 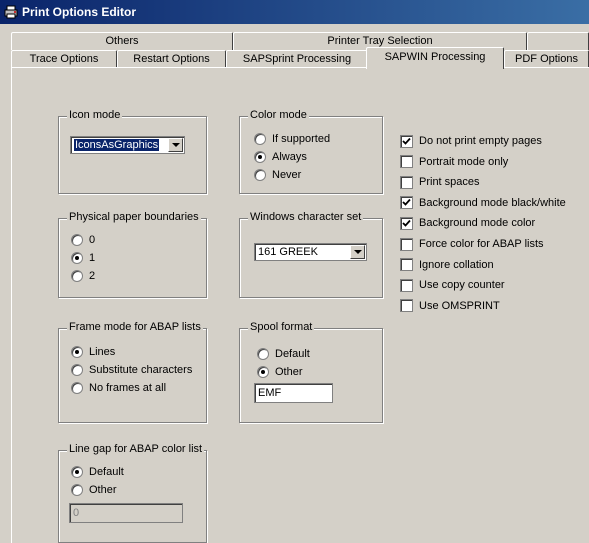 I want to click on use-copy-counter-checkbox: Use copy counter, so click(x=452, y=285).